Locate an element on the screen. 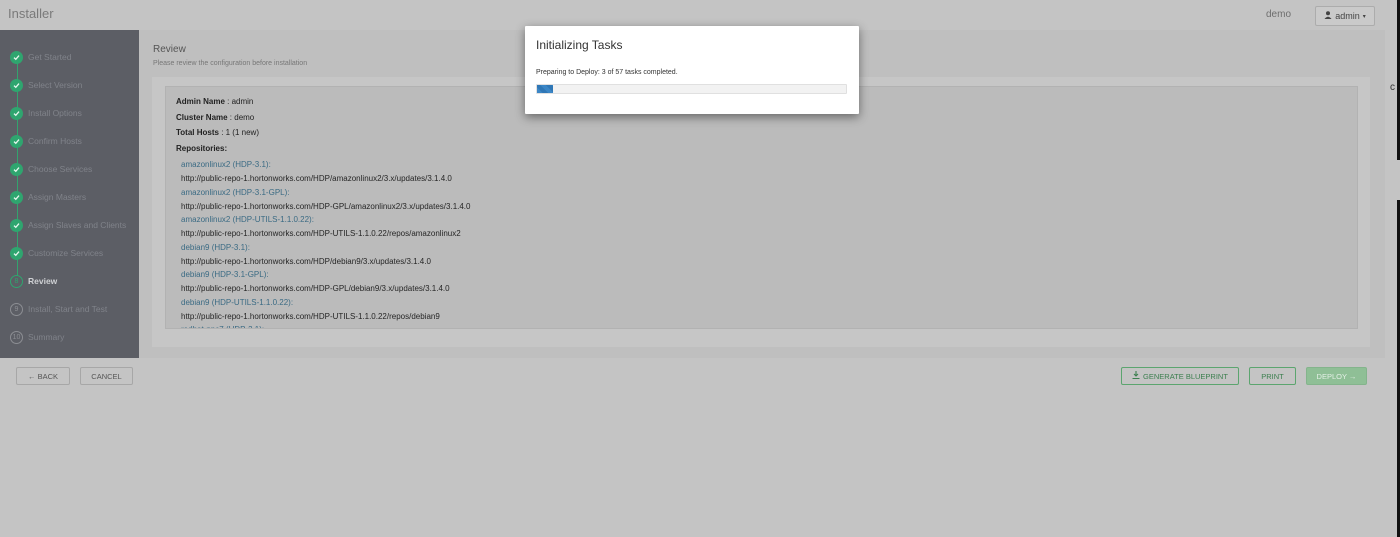 Image resolution: width=1400 pixels, height=537 pixels. app-title: Installer is located at coordinates (31, 13).